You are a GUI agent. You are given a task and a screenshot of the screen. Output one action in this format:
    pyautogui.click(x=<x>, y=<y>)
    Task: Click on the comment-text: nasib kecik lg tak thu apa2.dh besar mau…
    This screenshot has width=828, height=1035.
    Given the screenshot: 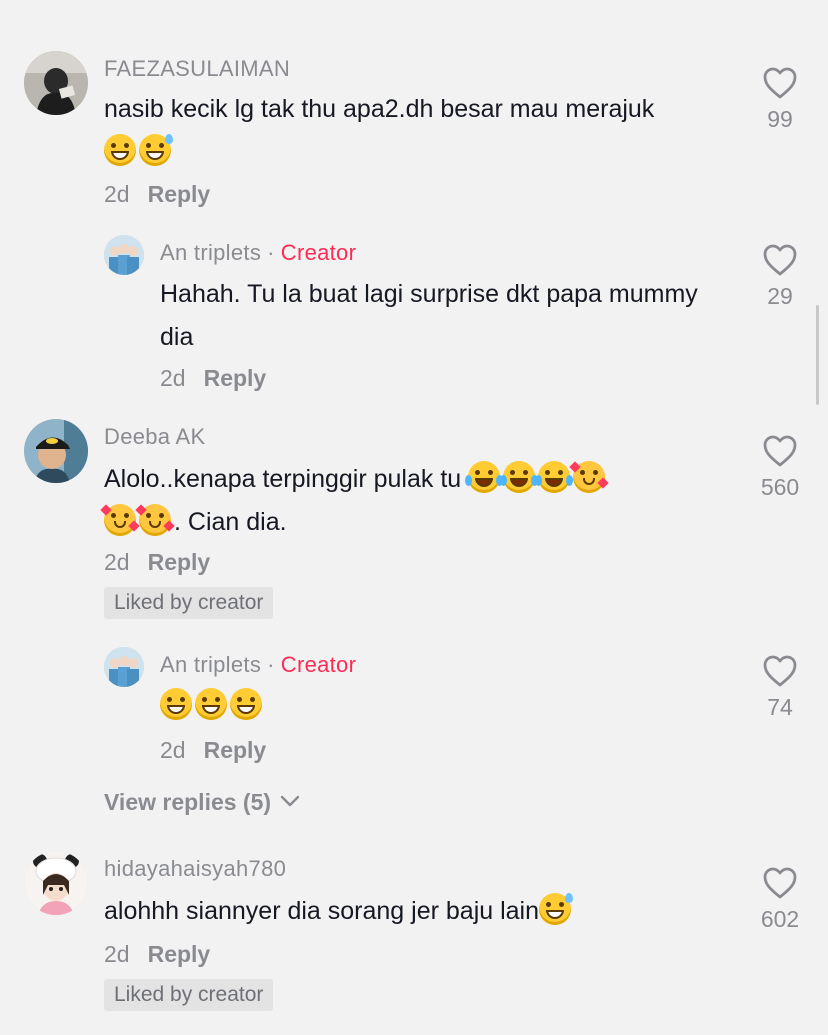 What is the action you would take?
    pyautogui.click(x=384, y=131)
    